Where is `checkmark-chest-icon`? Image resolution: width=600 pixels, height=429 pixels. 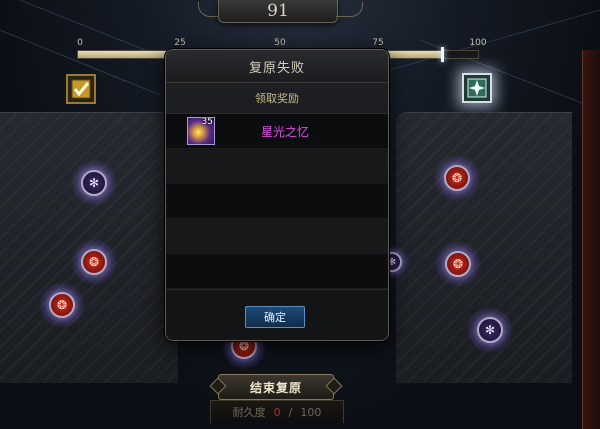
checkmark-chest-icon is located at coordinates (81, 89).